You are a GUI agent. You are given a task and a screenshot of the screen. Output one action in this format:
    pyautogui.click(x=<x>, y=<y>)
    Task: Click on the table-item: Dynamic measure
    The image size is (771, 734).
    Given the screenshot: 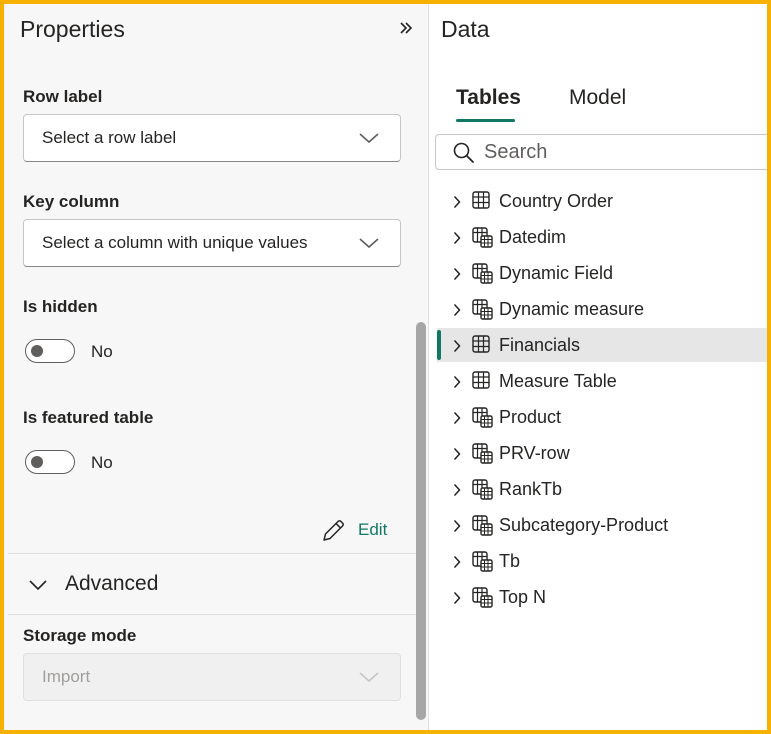 What is the action you would take?
    pyautogui.click(x=602, y=309)
    